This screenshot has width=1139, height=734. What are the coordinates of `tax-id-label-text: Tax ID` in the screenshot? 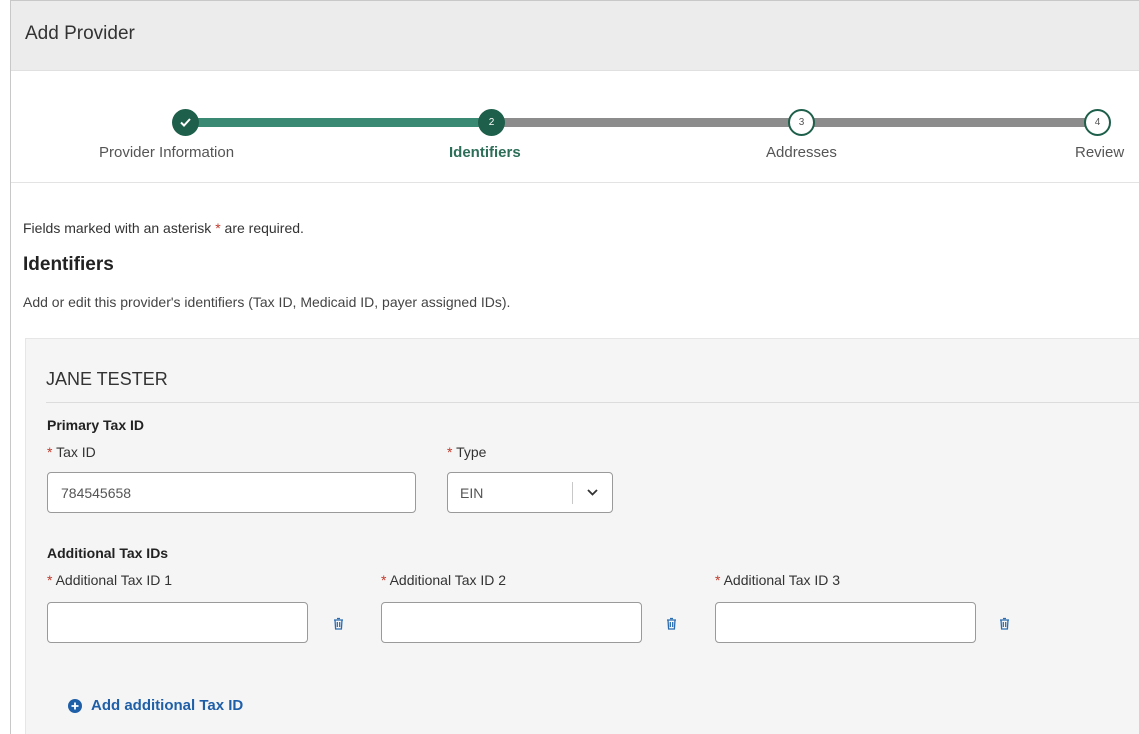 It's located at (76, 452).